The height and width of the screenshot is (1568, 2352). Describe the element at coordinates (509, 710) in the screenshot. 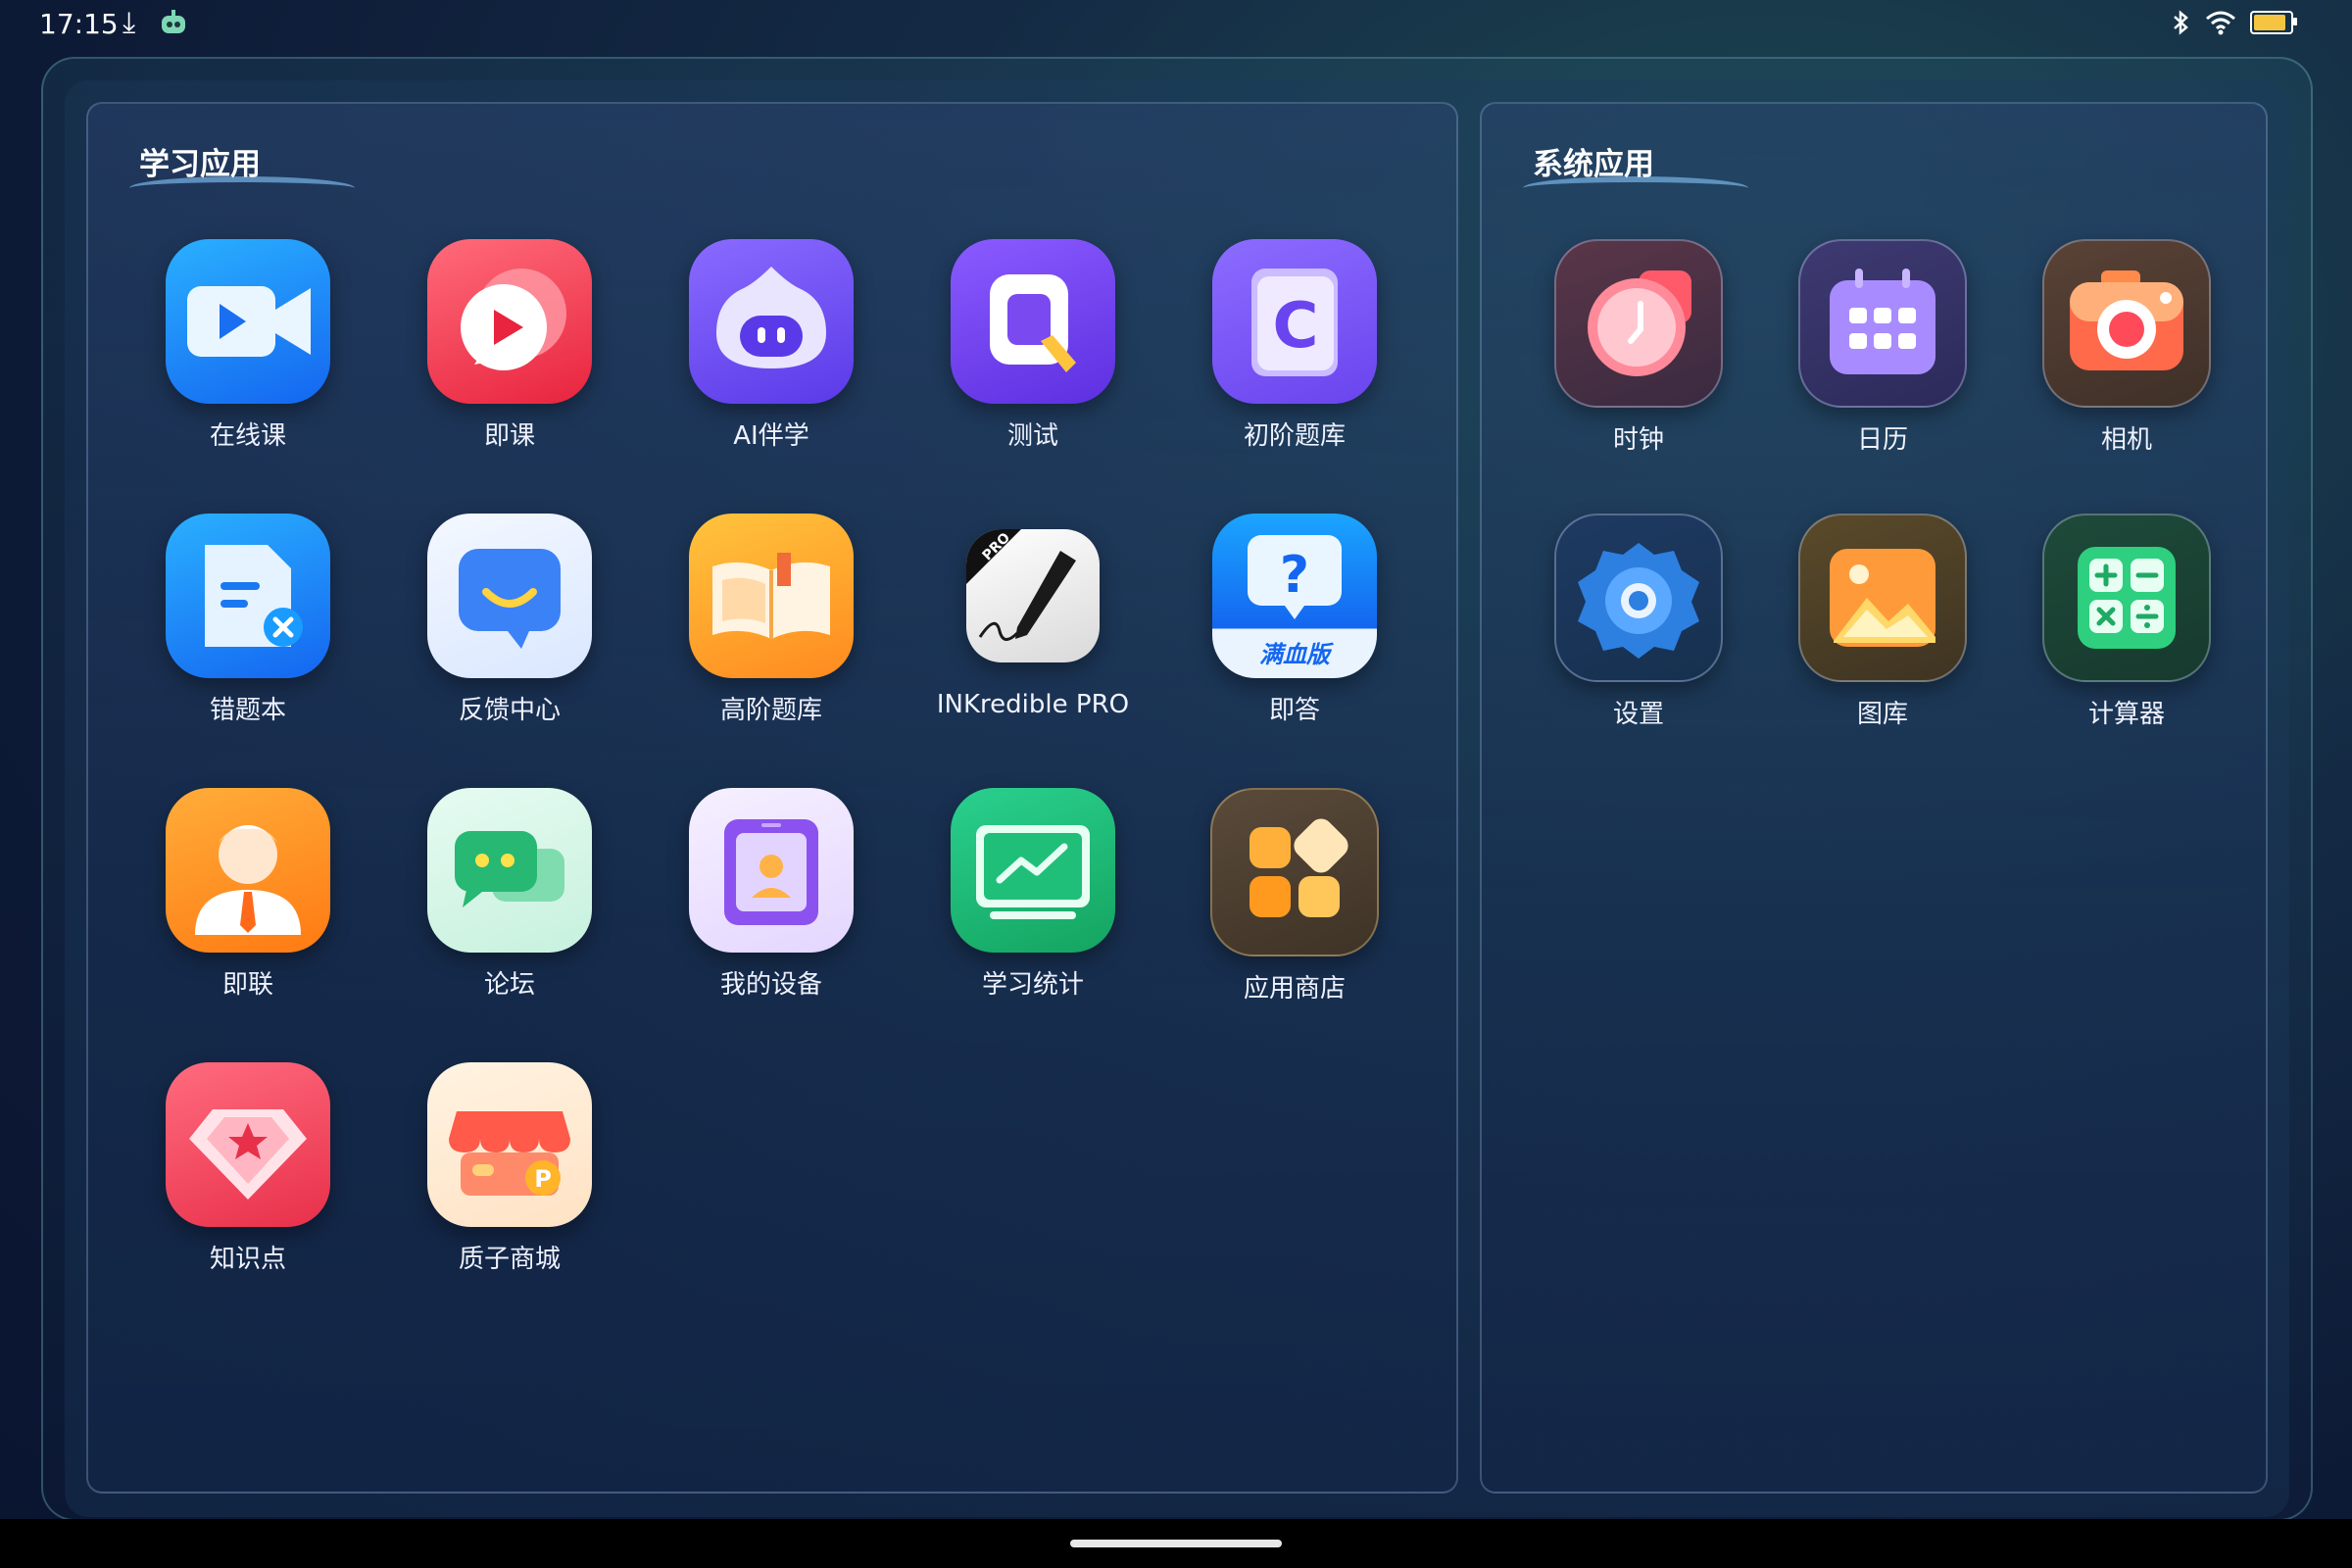

I see `app-label: 反馈中心` at that location.